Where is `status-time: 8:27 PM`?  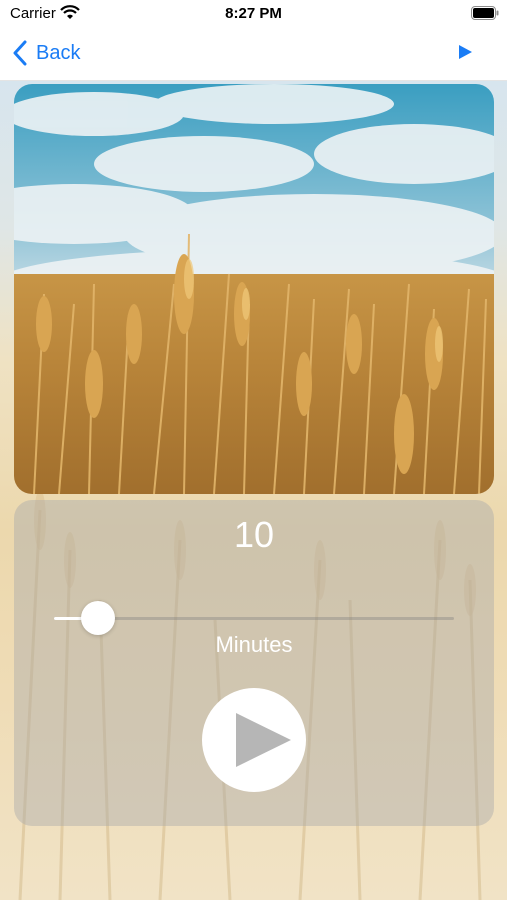
status-time: 8:27 PM is located at coordinates (253, 13).